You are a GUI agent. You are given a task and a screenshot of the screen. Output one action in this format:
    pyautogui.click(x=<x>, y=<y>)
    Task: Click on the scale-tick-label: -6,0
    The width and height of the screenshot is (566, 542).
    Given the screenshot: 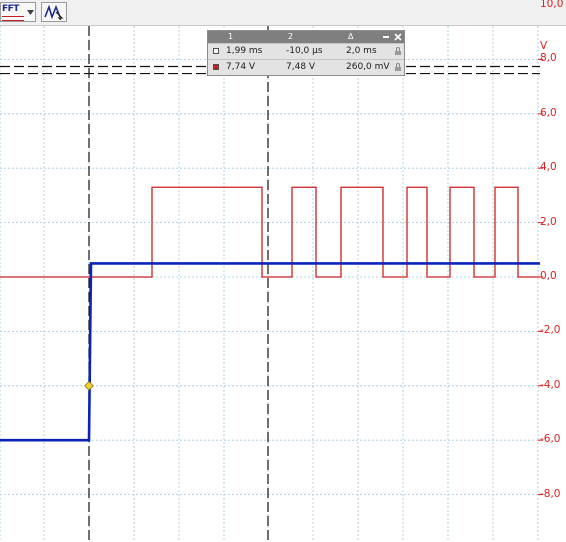 What is the action you would take?
    pyautogui.click(x=550, y=439)
    